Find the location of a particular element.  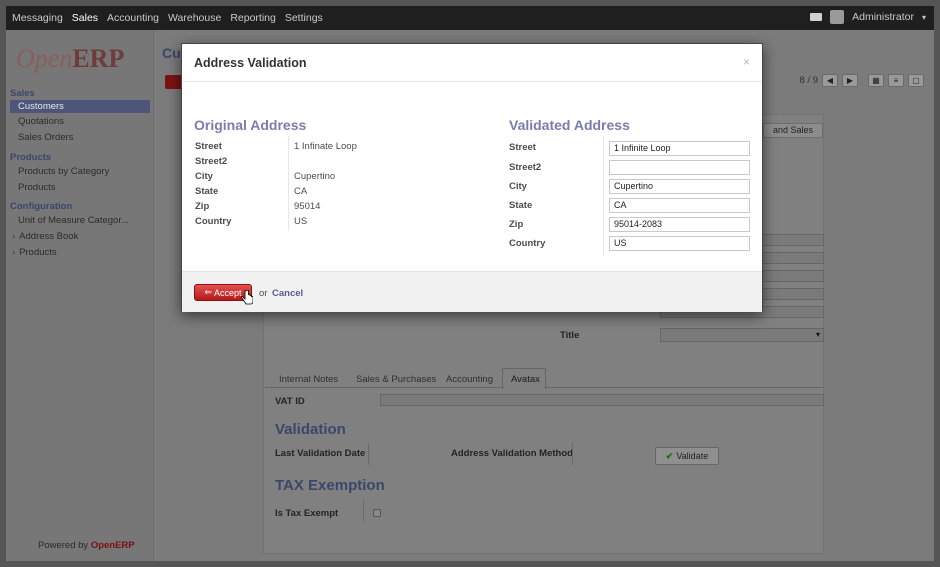

validated-state-input: CA is located at coordinates (679, 205).